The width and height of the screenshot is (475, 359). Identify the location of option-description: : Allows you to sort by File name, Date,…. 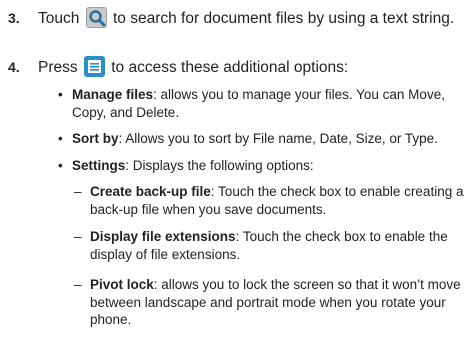
(278, 138).